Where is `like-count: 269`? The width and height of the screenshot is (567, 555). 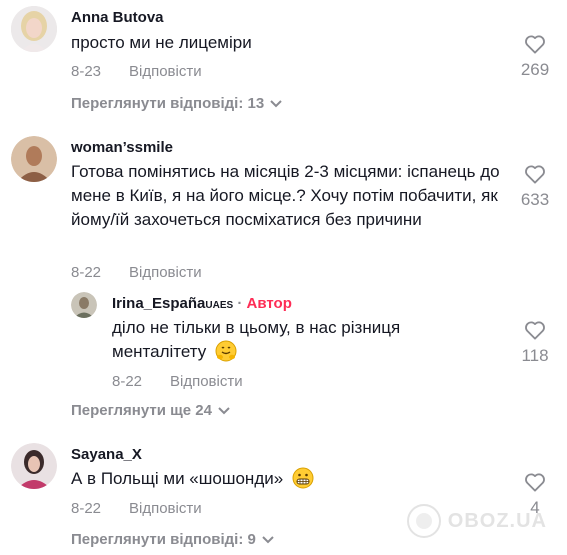 like-count: 269 is located at coordinates (535, 69).